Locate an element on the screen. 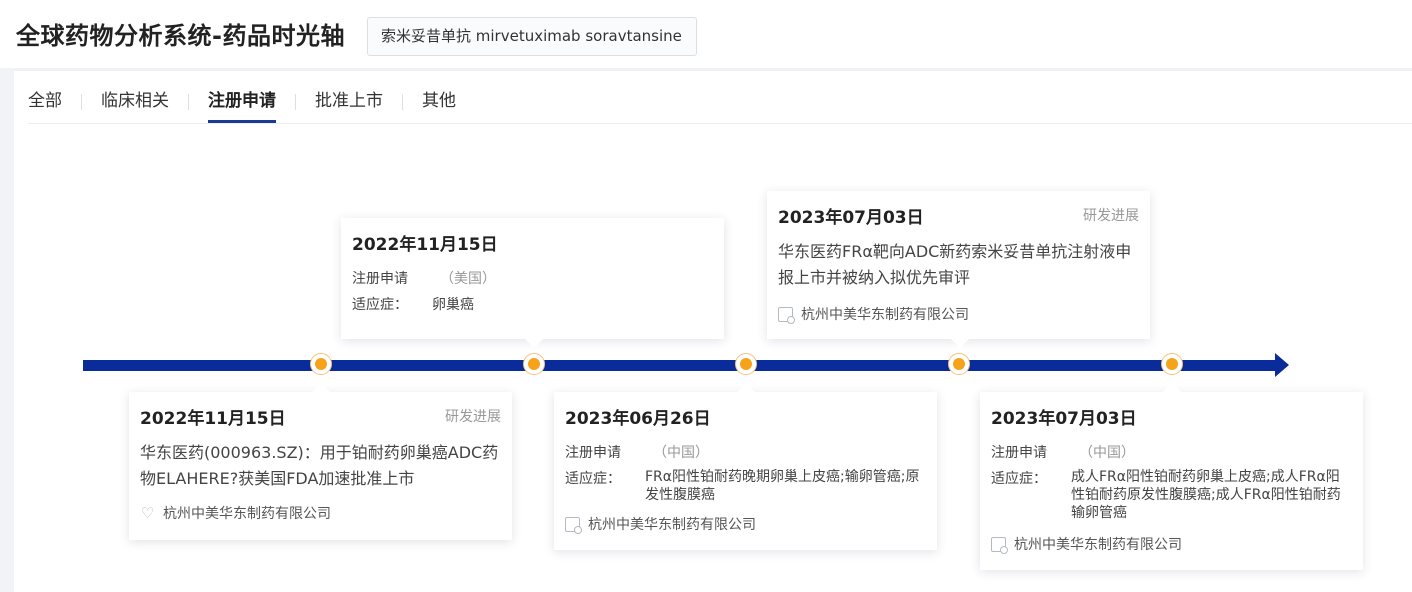 The width and height of the screenshot is (1412, 592). registration-region: （美国） is located at coordinates (468, 279).